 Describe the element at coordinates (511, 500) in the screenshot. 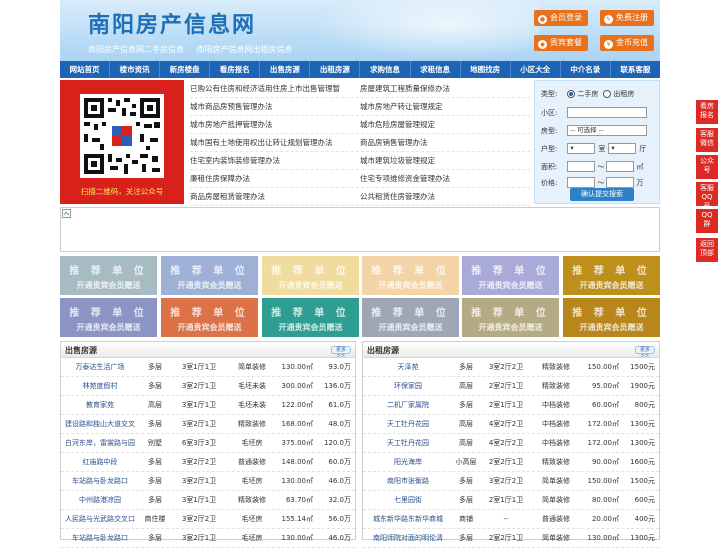

I see `listing-row: 七里园街 多层 2室1厅1卫 简单装修 80.00㎡ 600元` at that location.